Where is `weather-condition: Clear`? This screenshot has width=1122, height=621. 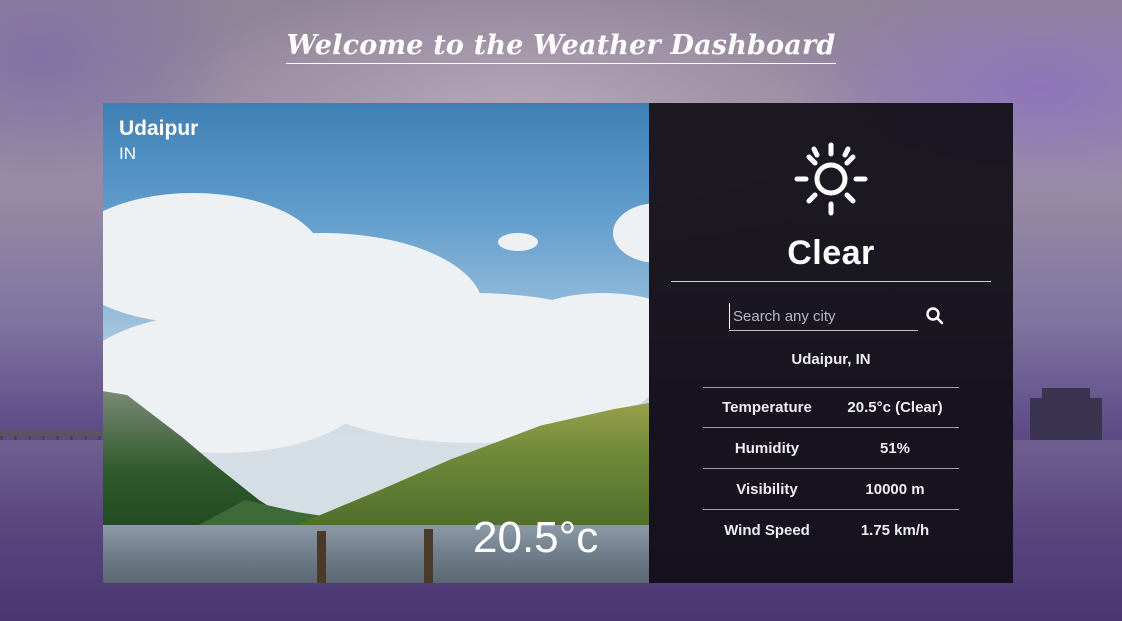
weather-condition: Clear is located at coordinates (831, 253).